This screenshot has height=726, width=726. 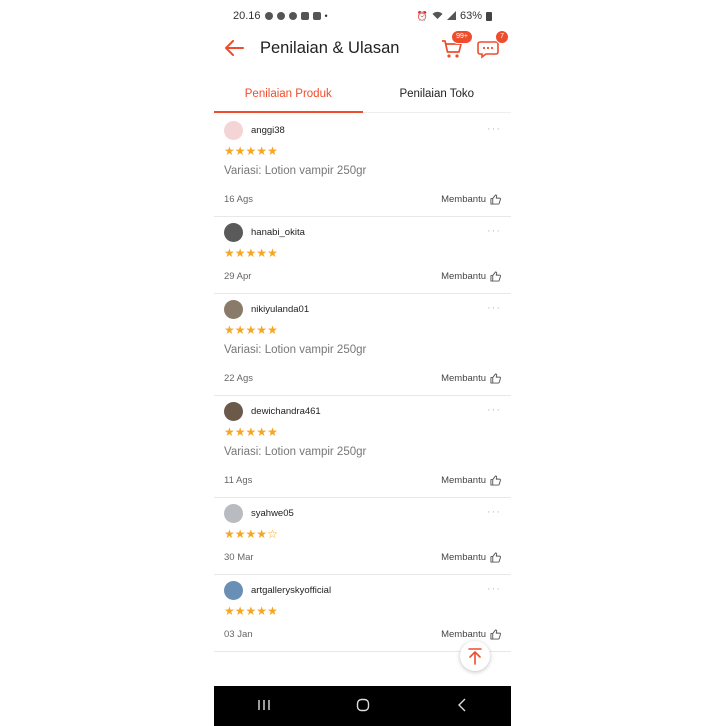 What do you see at coordinates (326, 15) in the screenshot?
I see `more-notifications-icon: •` at bounding box center [326, 15].